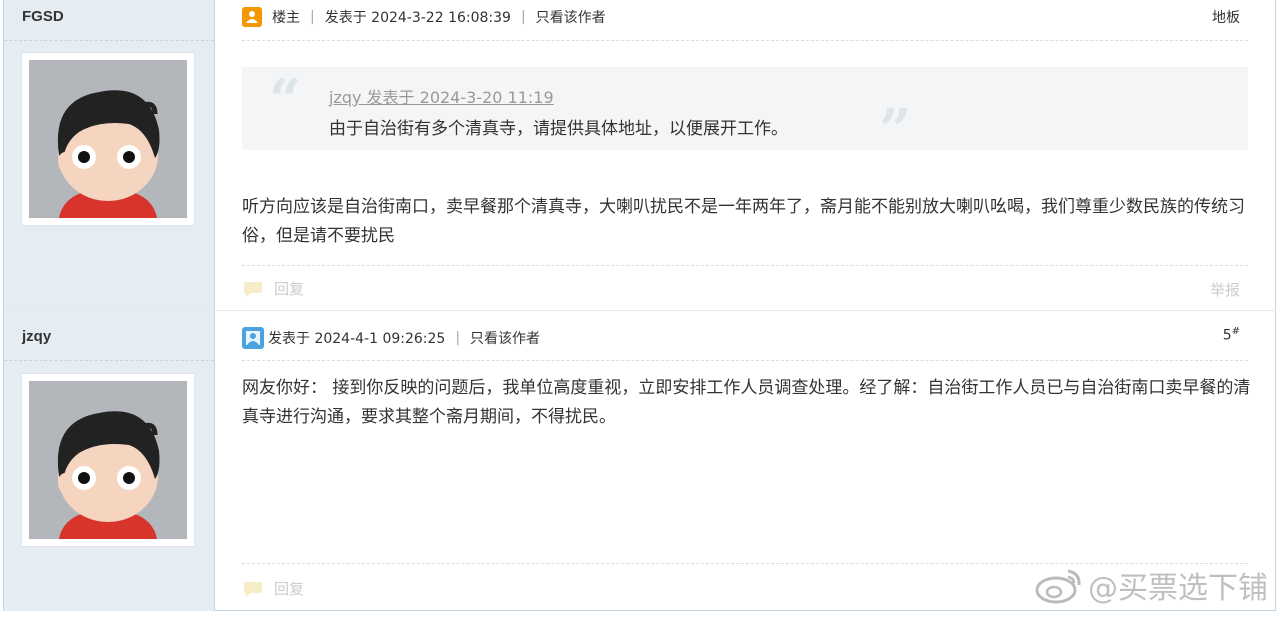  I want to click on quote-text: 由于自治街有多个清真寺，请提供具体地址，以便展开工作。, so click(558, 129).